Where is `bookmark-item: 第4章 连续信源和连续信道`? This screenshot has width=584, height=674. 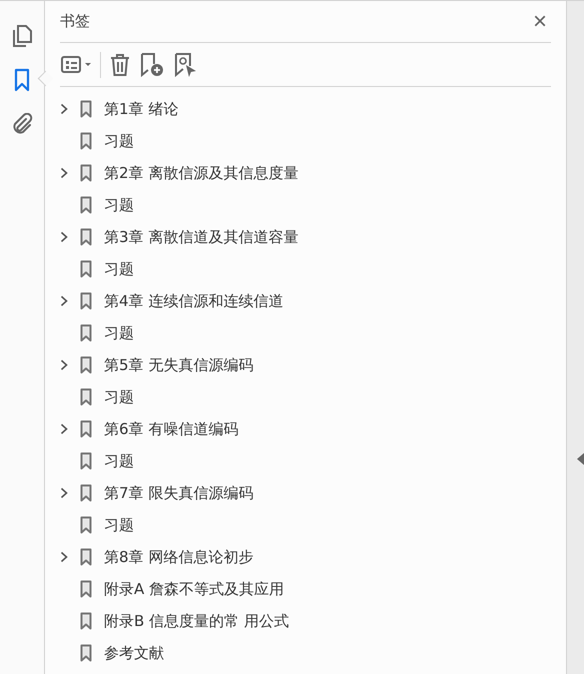
bookmark-item: 第4章 连续信源和连续信道 is located at coordinates (194, 301).